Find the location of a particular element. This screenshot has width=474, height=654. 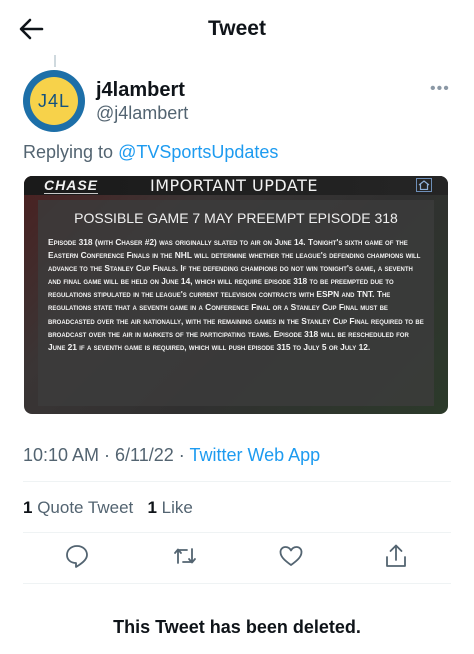

like-label: Like is located at coordinates (177, 507).